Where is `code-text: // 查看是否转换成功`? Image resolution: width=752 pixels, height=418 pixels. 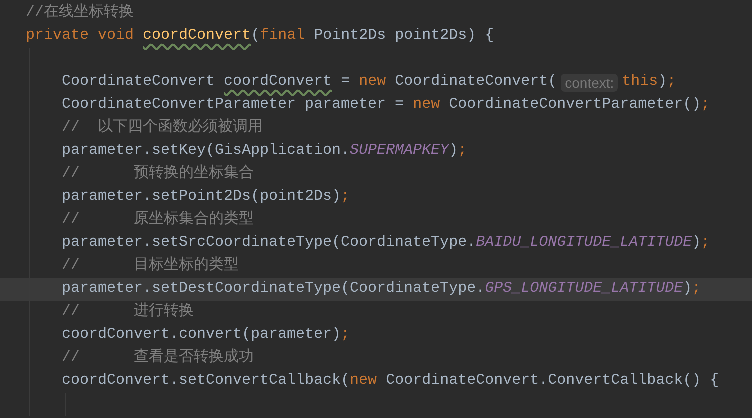
code-text: // 查看是否转换成功 is located at coordinates (158, 358).